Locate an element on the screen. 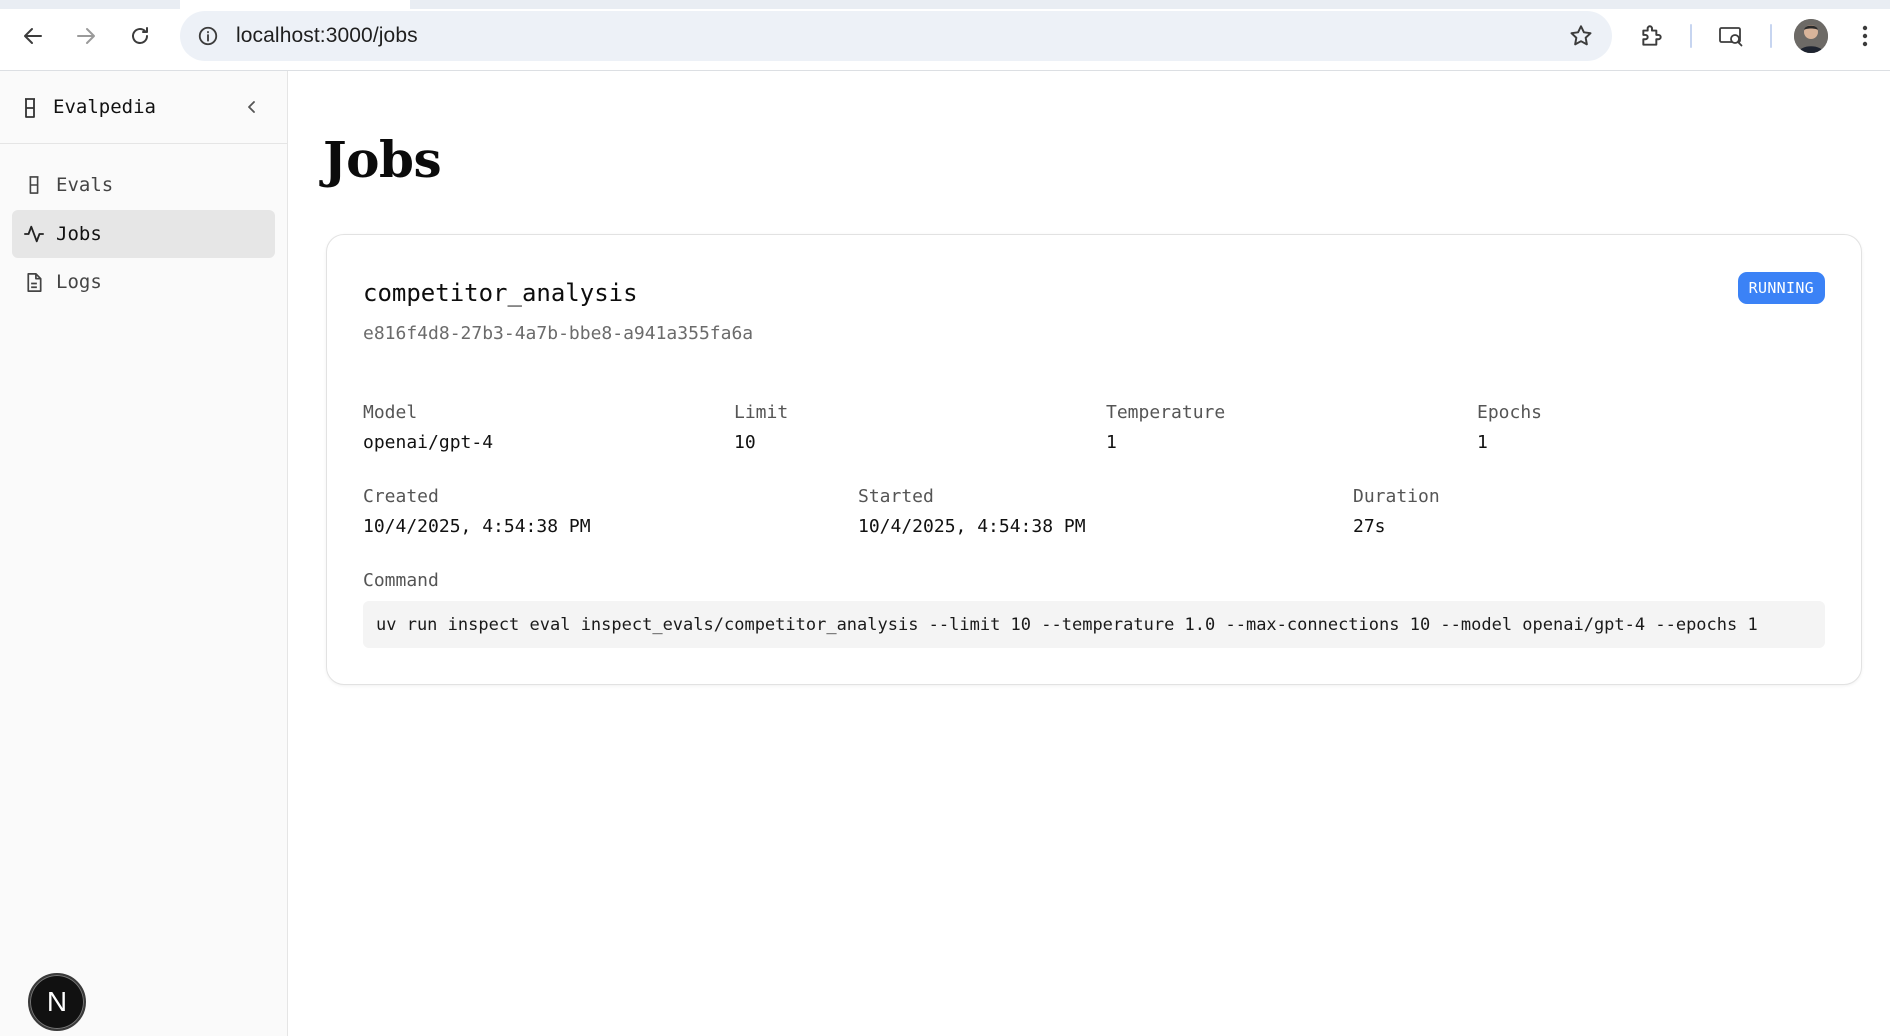 The height and width of the screenshot is (1036, 1890). epochs-label: Epochs is located at coordinates (1510, 412).